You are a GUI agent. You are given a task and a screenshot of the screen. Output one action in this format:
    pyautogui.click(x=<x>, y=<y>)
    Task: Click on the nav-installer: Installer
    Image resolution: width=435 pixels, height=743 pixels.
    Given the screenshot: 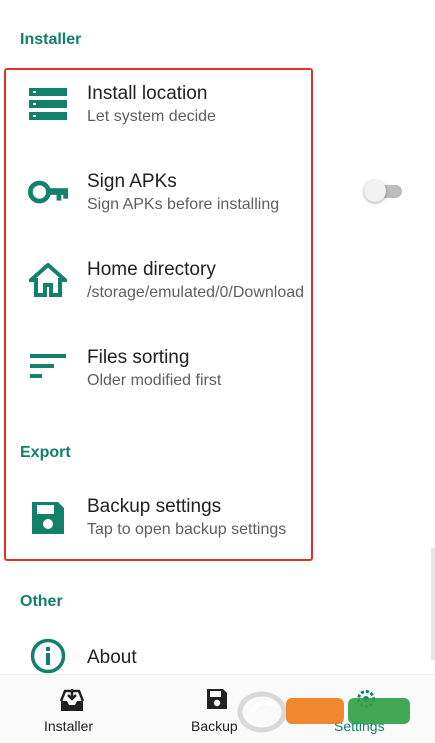 What is the action you would take?
    pyautogui.click(x=72, y=709)
    